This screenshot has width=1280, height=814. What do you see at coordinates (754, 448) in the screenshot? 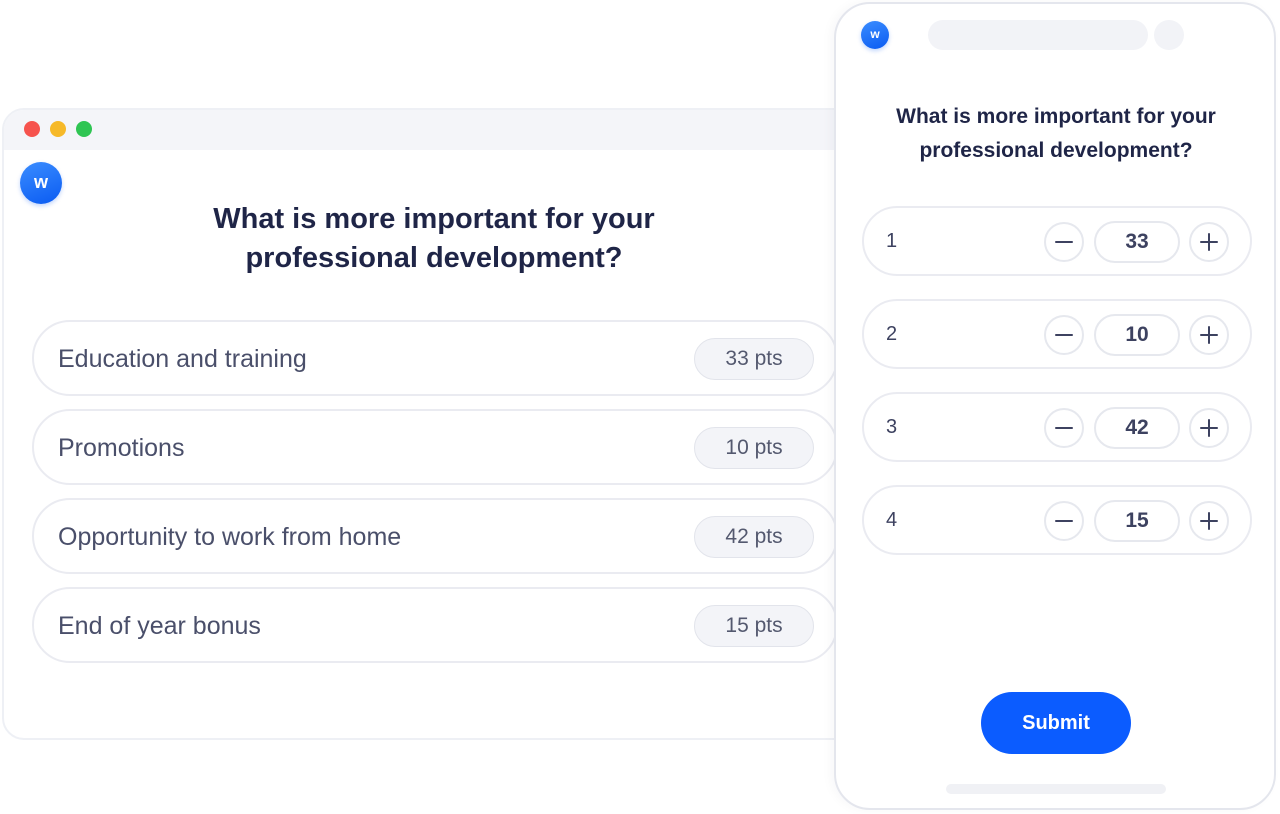
I see `points-badge: 10 pts` at bounding box center [754, 448].